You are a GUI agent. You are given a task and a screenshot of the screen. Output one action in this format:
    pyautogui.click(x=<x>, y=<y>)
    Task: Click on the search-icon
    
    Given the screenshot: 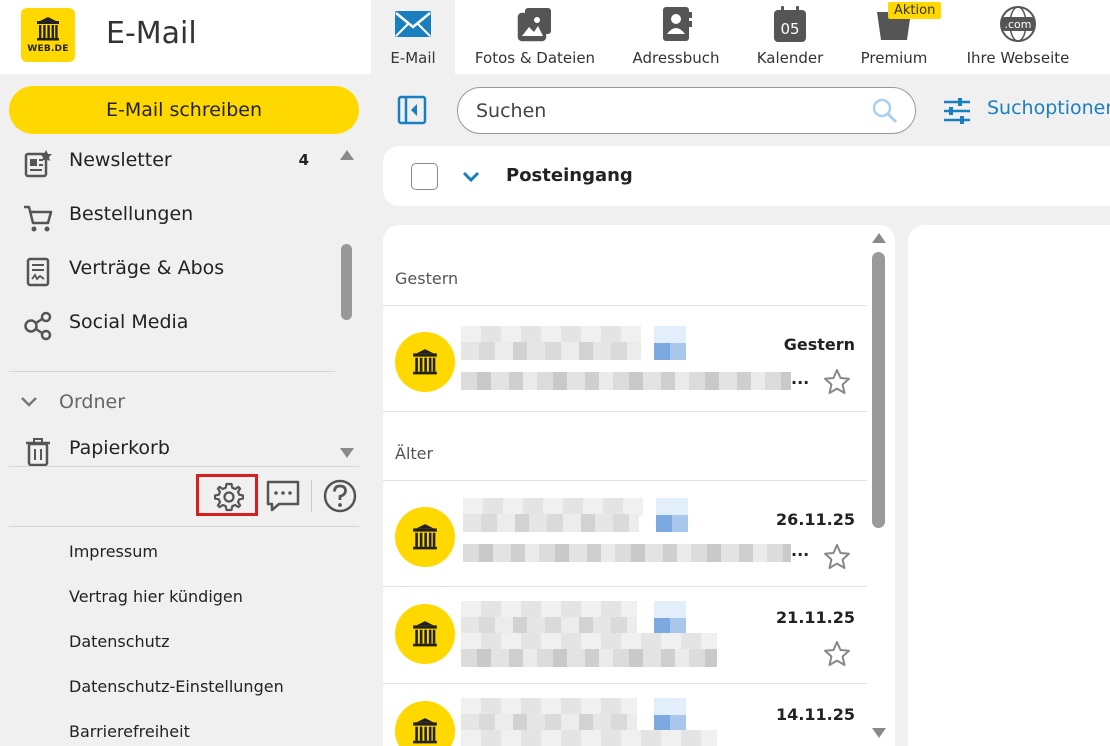 What is the action you would take?
    pyautogui.click(x=885, y=111)
    